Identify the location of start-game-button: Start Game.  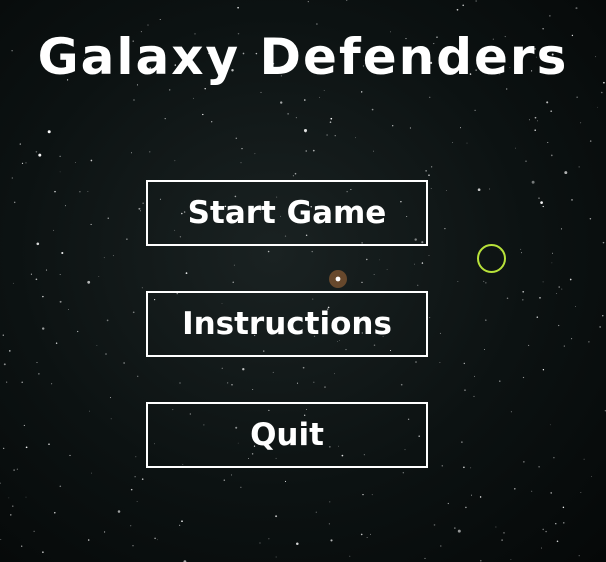
(287, 213).